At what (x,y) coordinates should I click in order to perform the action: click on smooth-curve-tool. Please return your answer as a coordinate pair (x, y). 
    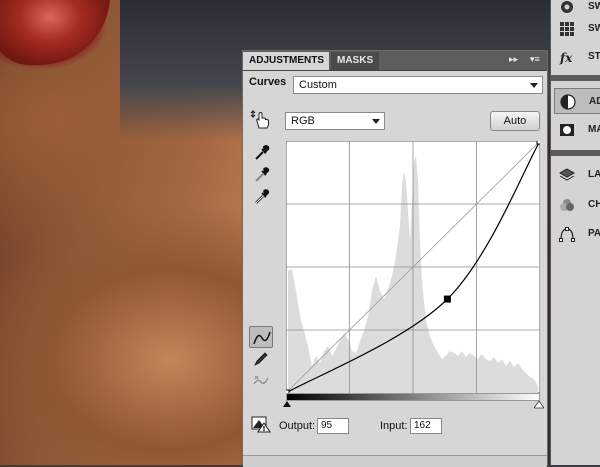
    Looking at the image, I should click on (261, 380).